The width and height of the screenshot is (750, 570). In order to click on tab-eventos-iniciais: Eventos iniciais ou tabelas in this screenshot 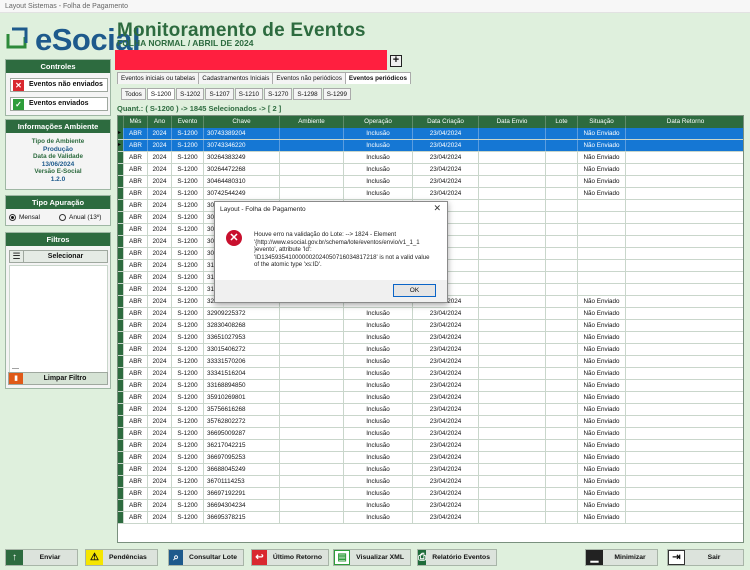, I will do `click(158, 78)`.